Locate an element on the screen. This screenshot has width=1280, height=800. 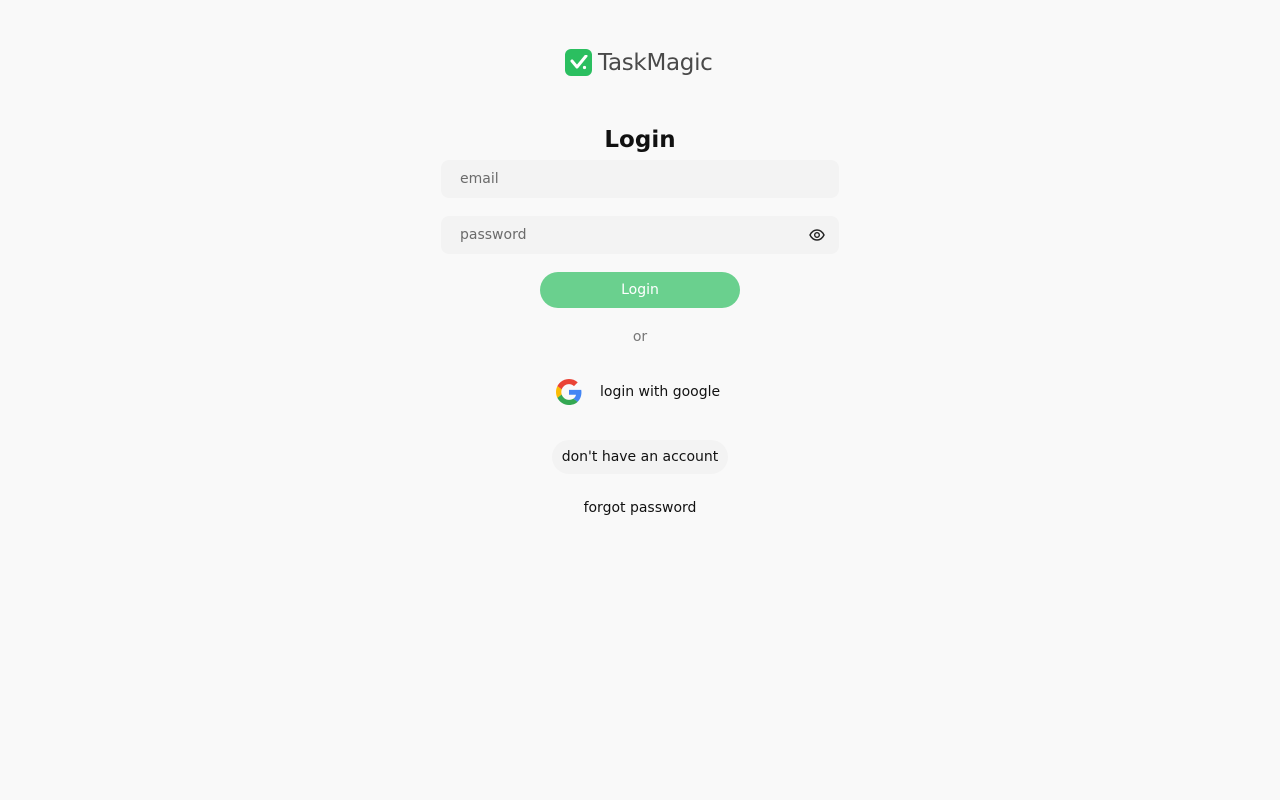
forgot-password-link: forgot password is located at coordinates (640, 508).